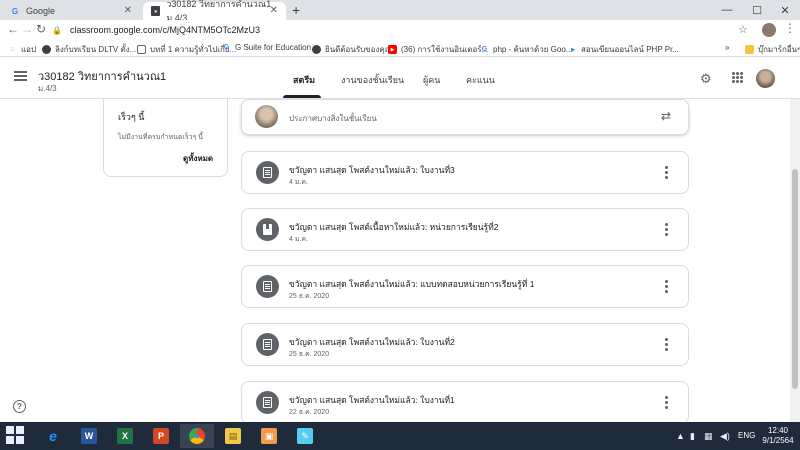  What do you see at coordinates (737, 77) in the screenshot?
I see `google-apps-icon` at bounding box center [737, 77].